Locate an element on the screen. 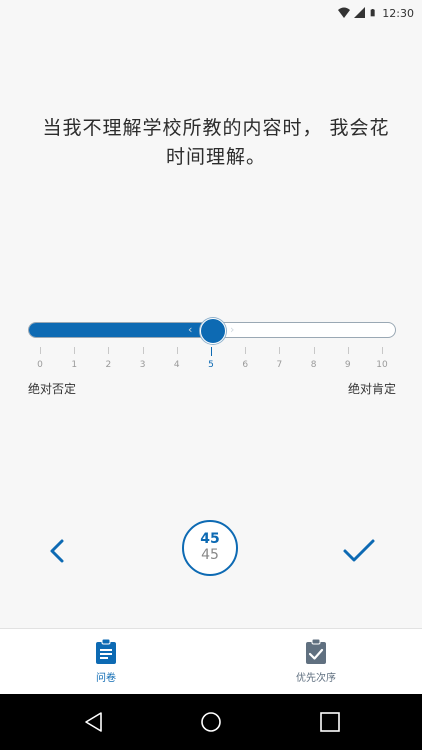 This screenshot has height=750, width=422. counter-total: 45 is located at coordinates (210, 555).